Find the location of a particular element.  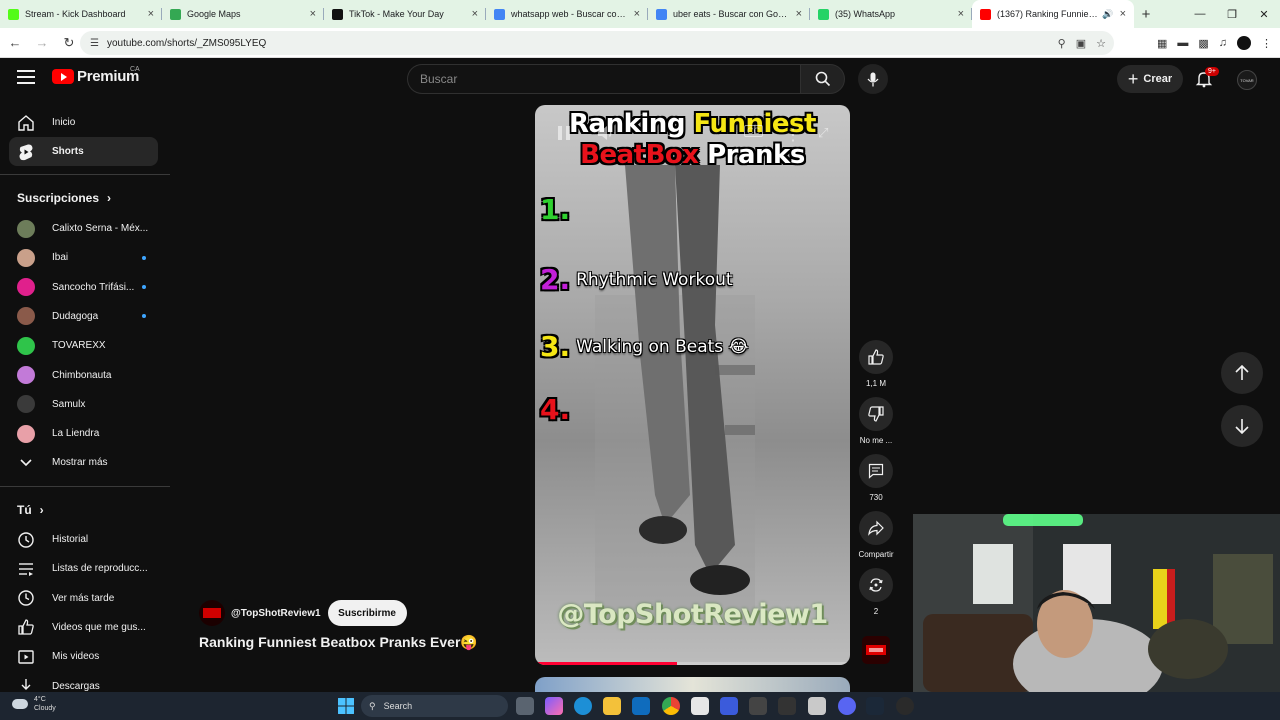

task-view-icon is located at coordinates (525, 706).